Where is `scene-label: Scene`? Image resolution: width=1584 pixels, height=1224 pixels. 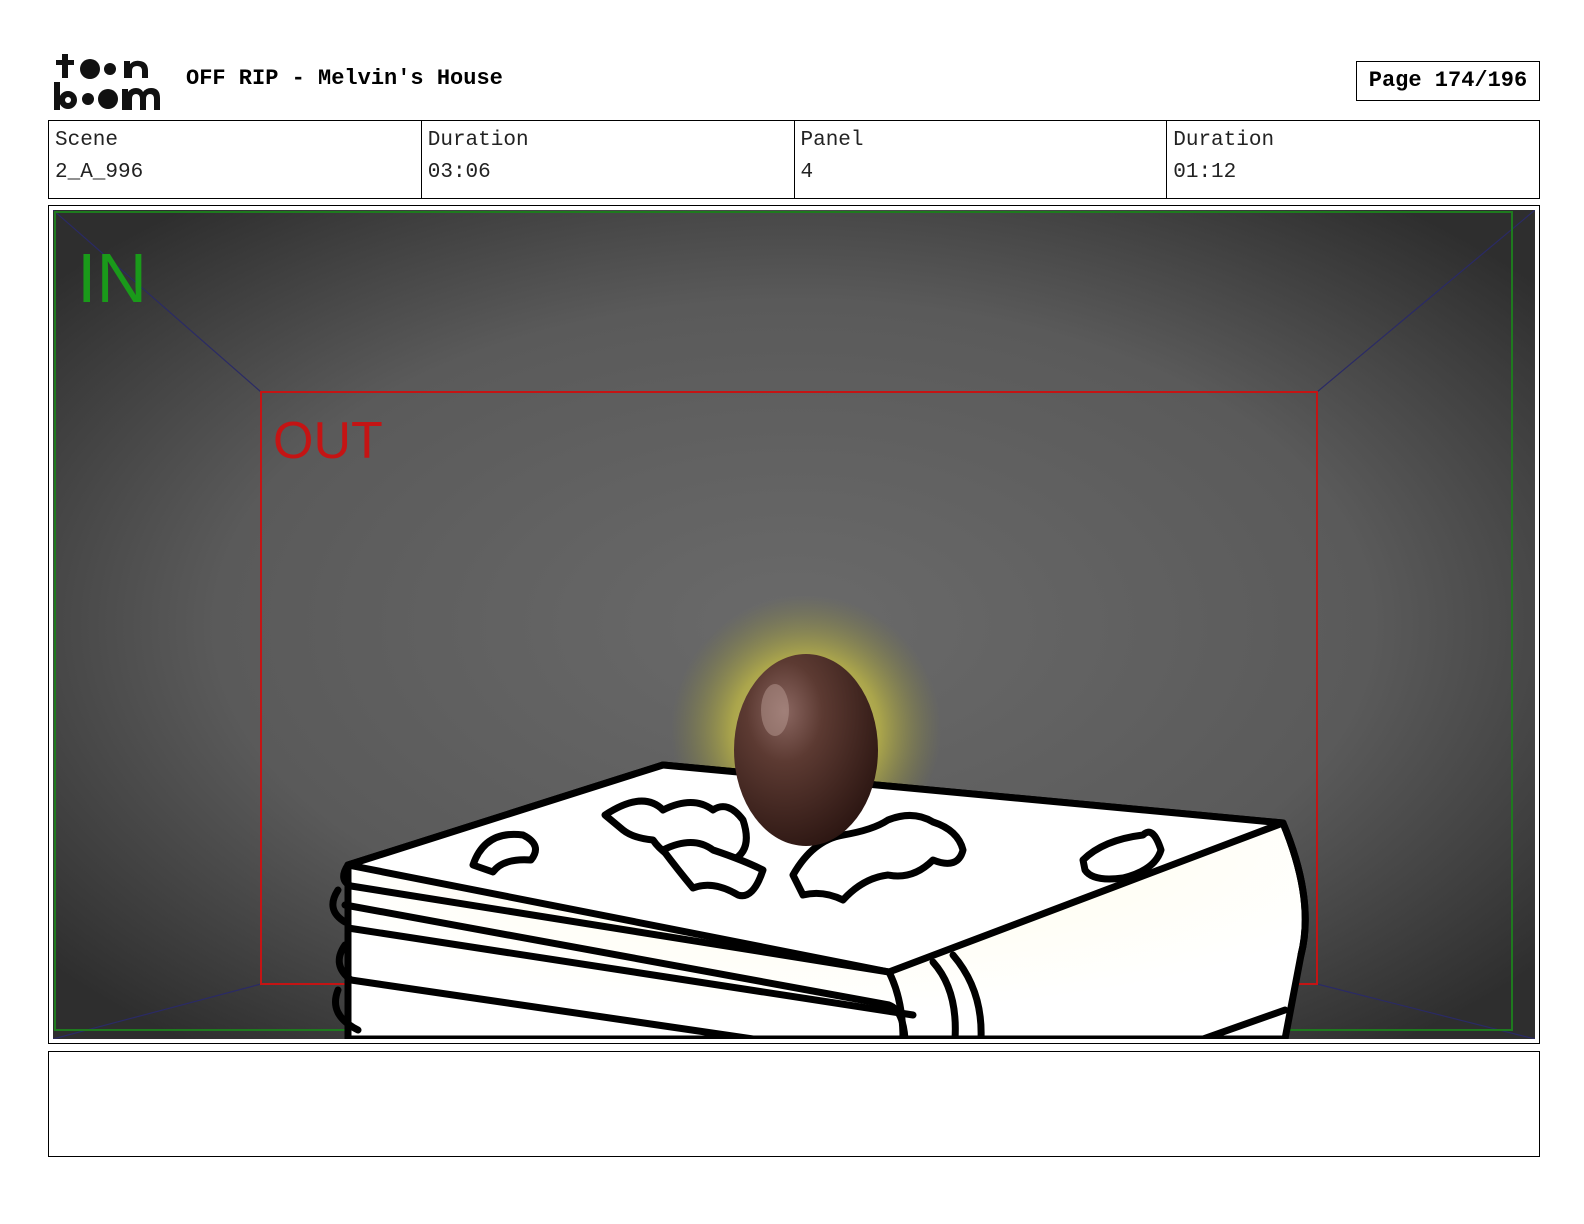 scene-label: Scene is located at coordinates (87, 140).